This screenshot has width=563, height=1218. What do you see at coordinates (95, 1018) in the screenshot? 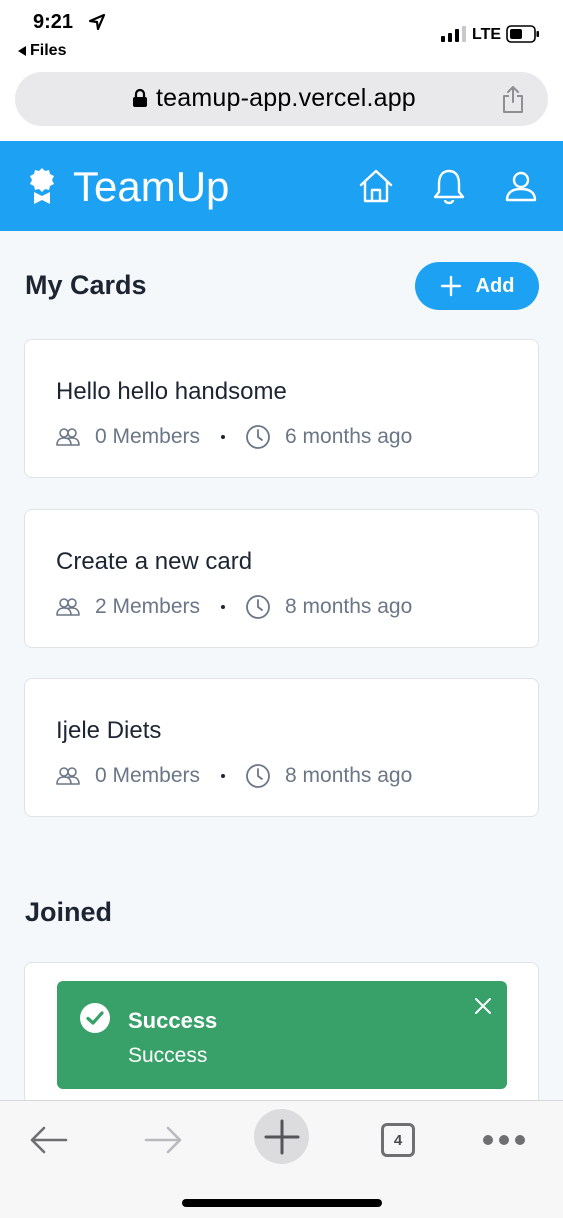
I see `check-circle-icon` at bounding box center [95, 1018].